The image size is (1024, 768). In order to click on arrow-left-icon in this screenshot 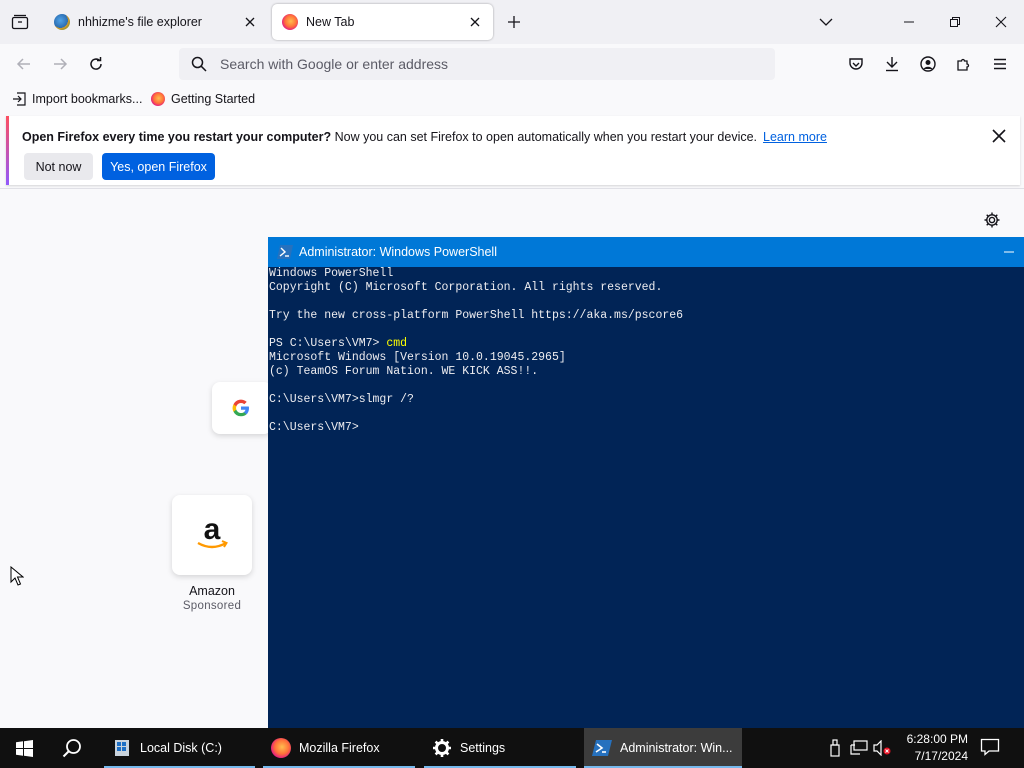, I will do `click(23, 64)`.